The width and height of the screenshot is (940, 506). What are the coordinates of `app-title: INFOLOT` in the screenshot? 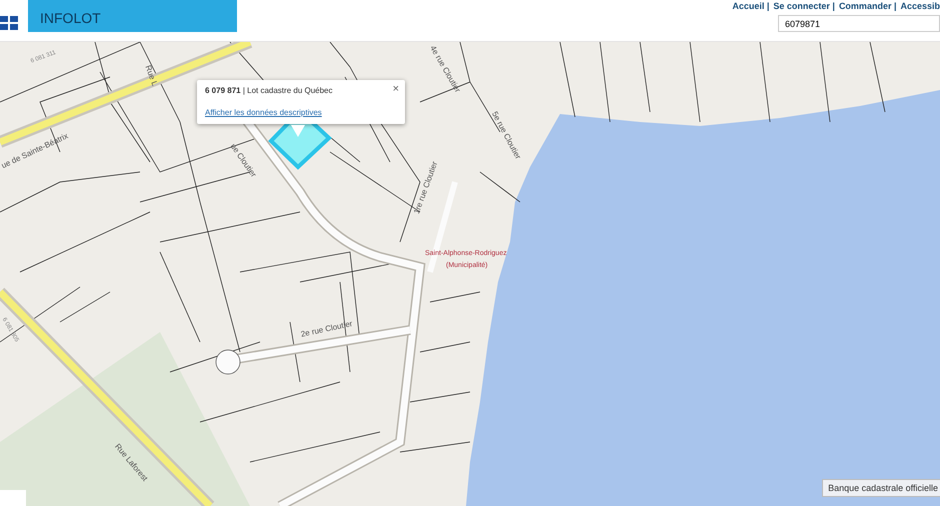 It's located at (132, 16).